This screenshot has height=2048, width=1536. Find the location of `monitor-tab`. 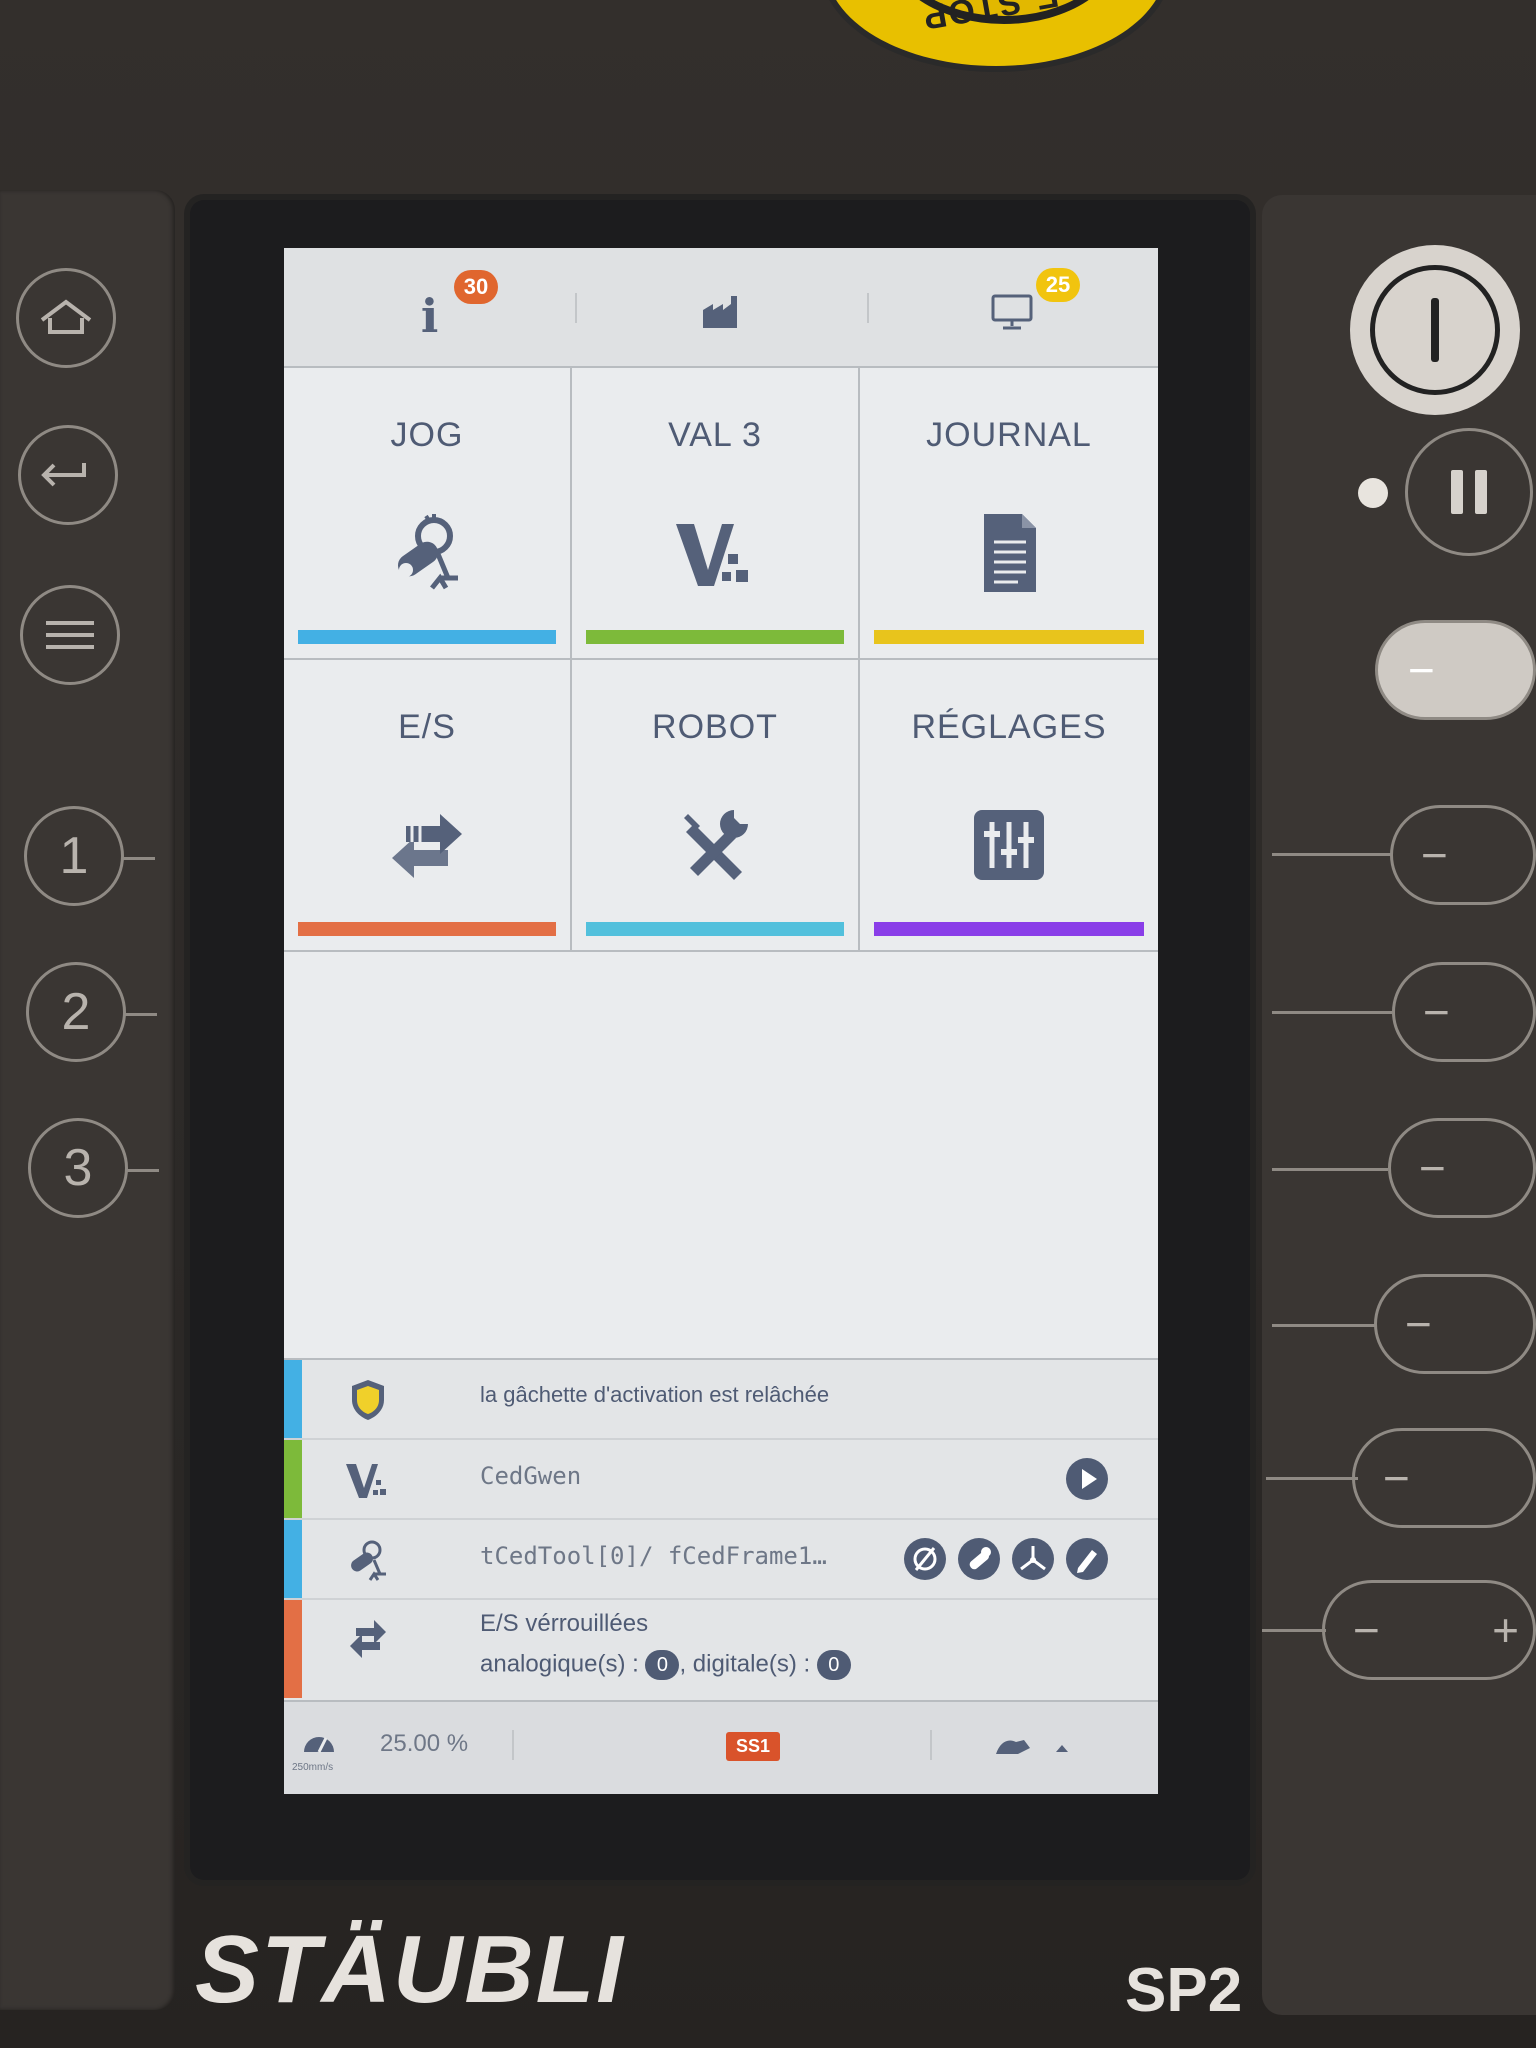

monitor-tab is located at coordinates (1012, 307).